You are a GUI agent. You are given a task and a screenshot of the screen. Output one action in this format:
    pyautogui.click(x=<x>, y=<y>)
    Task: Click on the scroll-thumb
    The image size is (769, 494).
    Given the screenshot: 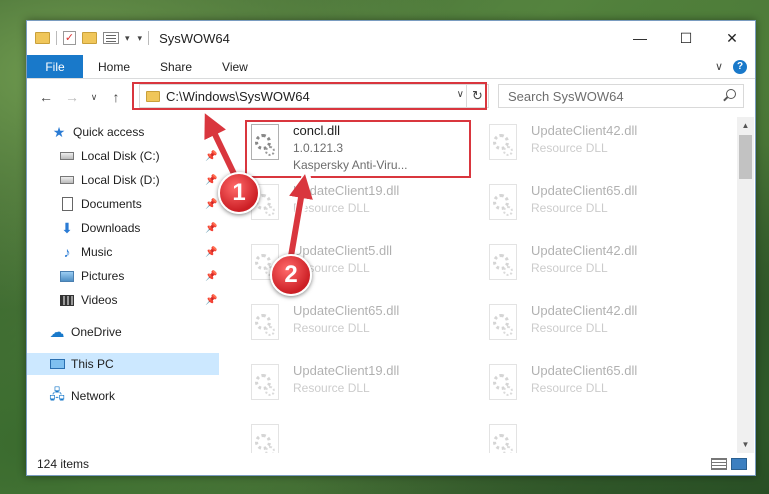 What is the action you would take?
    pyautogui.click(x=745, y=157)
    